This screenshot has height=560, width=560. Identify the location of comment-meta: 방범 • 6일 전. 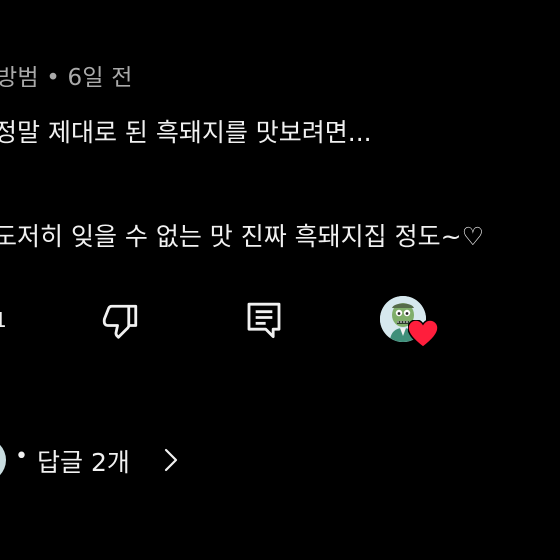
(66, 78).